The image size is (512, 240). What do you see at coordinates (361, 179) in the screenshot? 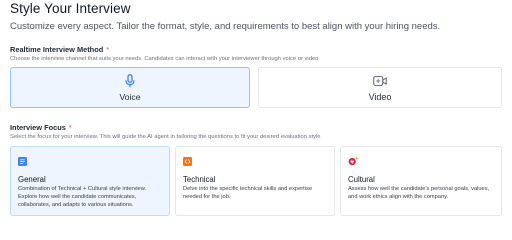
I see `cultural-focus-title: Cultural` at bounding box center [361, 179].